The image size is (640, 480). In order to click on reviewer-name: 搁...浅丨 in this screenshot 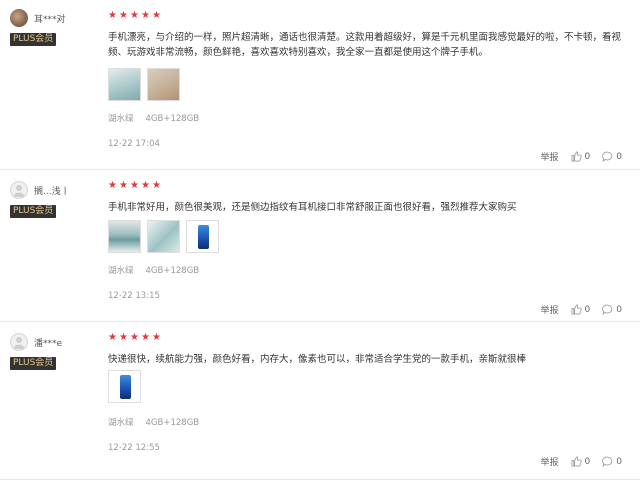, I will do `click(52, 190)`.